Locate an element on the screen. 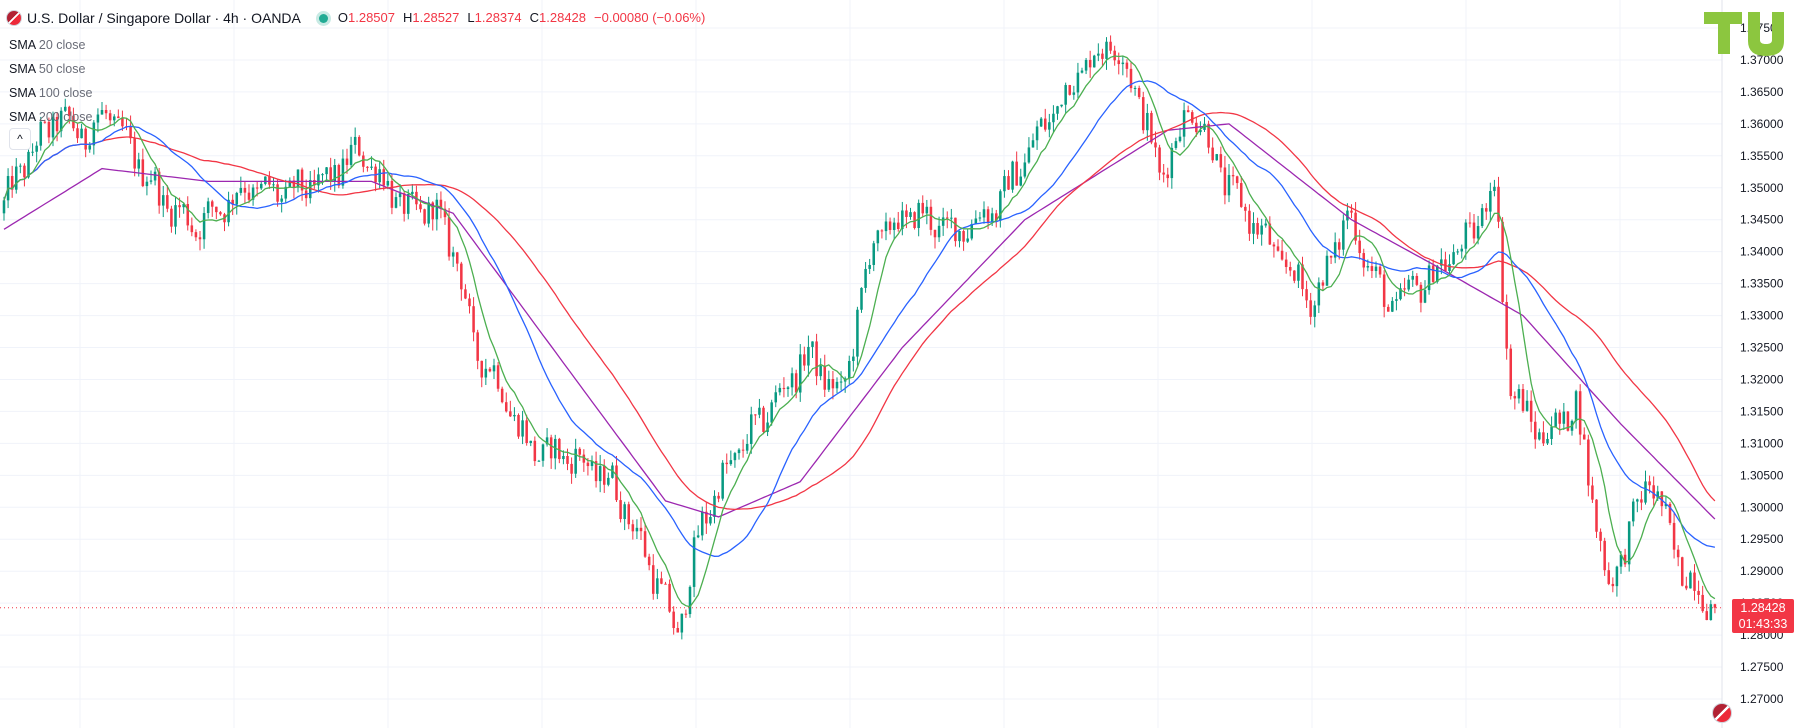 The height and width of the screenshot is (728, 1800). study-sma-100: SMA 100 close is located at coordinates (50, 93).